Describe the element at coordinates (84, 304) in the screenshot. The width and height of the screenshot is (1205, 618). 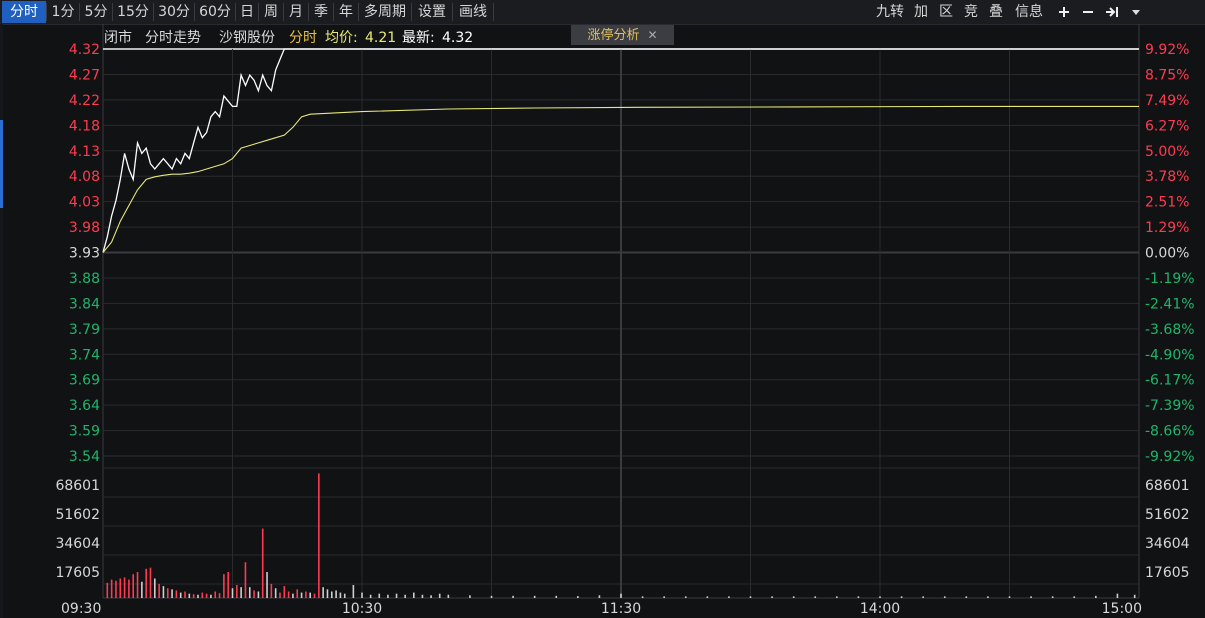
I see `price-tick-label: 3.84` at that location.